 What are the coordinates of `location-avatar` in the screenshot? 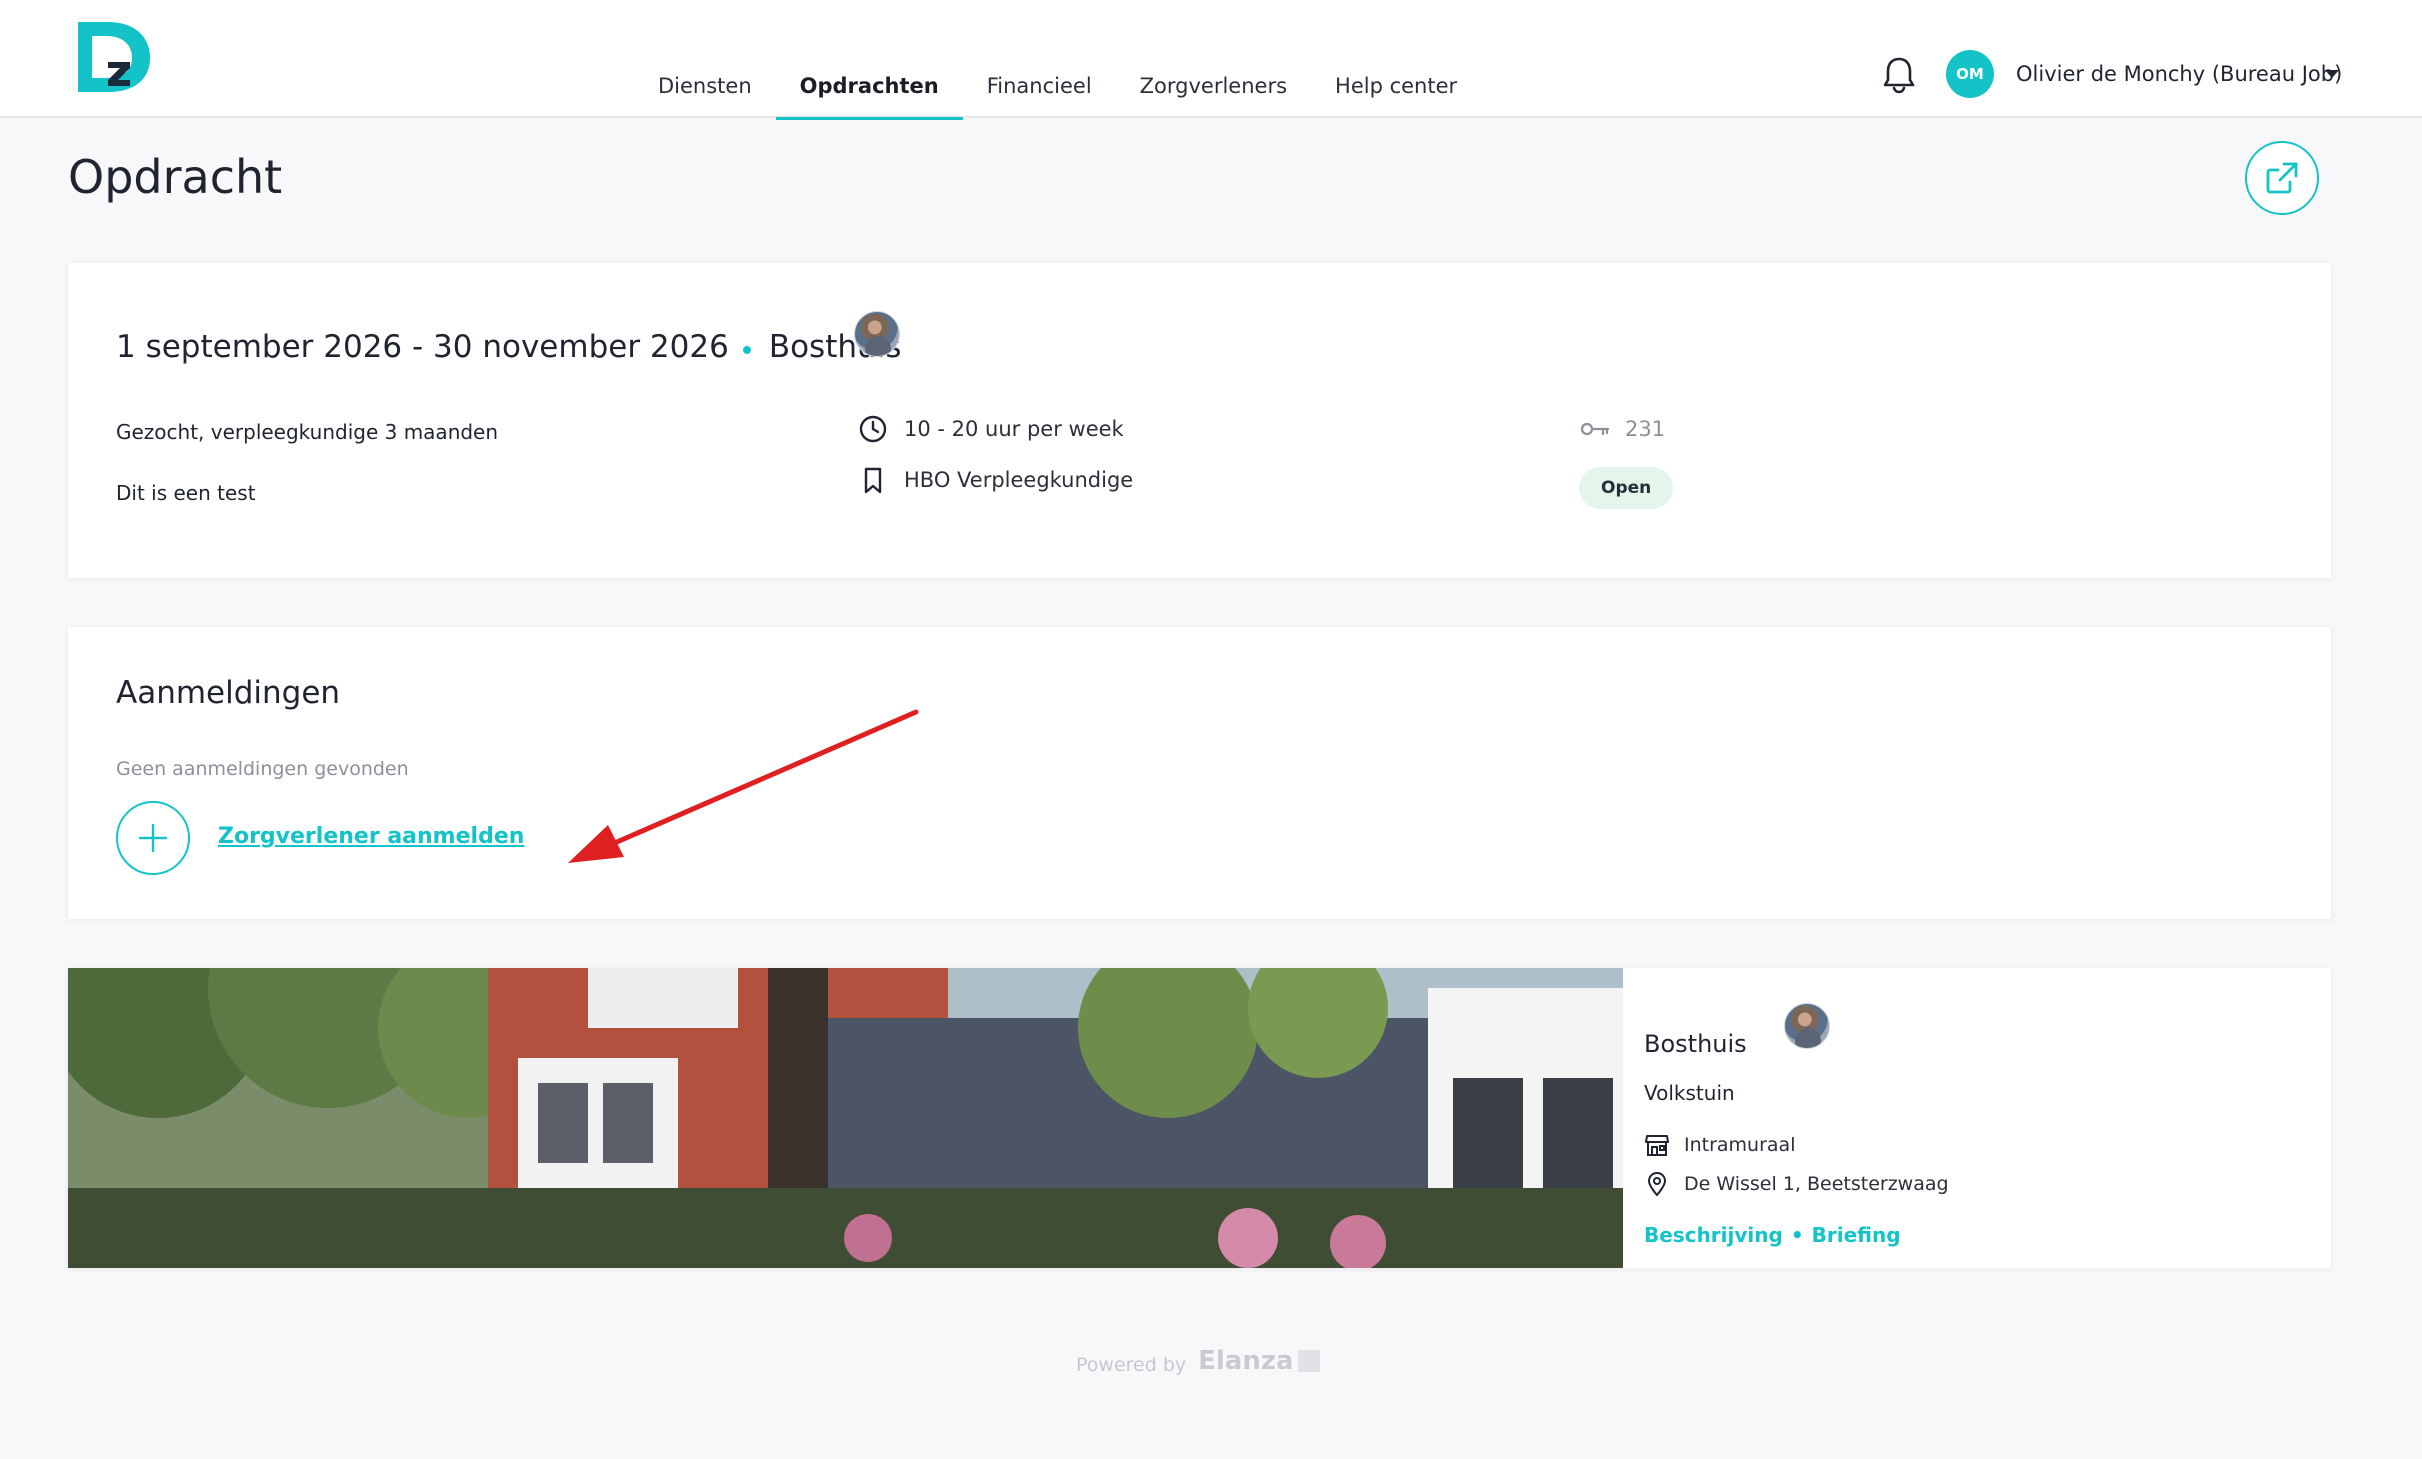 It's located at (877, 334).